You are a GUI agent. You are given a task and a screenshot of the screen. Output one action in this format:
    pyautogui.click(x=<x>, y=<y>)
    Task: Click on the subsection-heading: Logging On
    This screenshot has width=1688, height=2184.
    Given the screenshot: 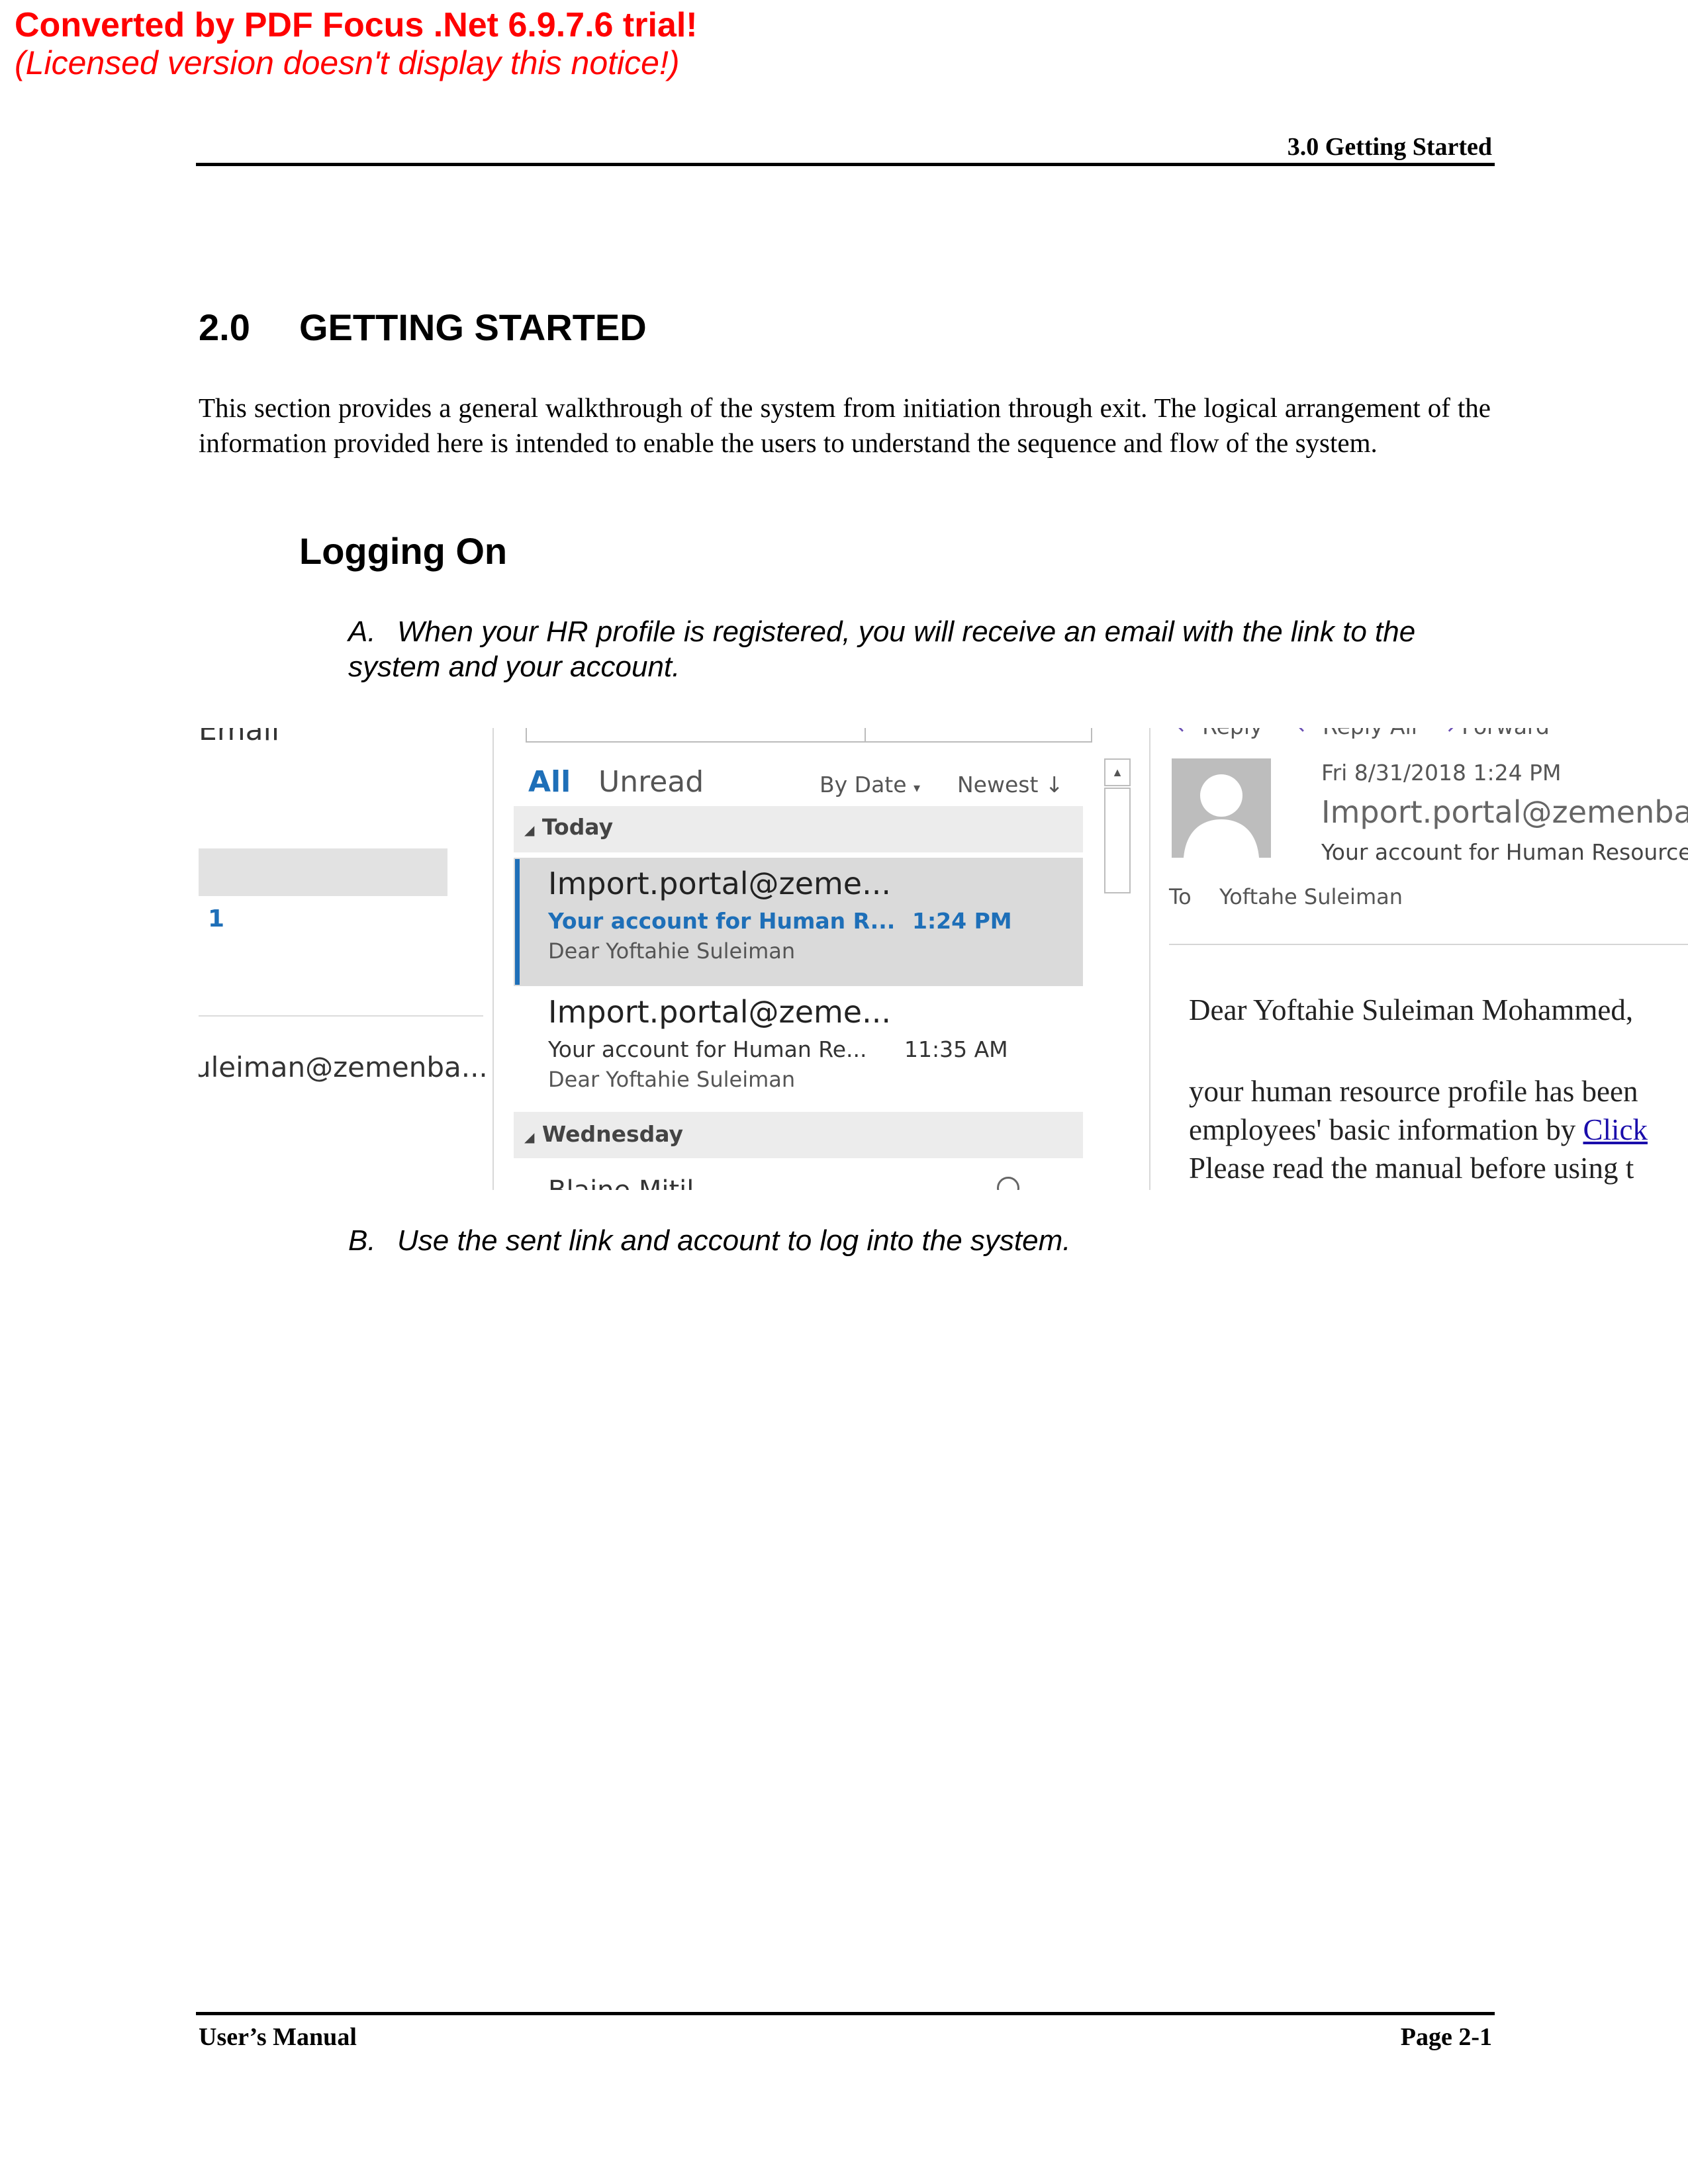 What is the action you would take?
    pyautogui.click(x=403, y=551)
    